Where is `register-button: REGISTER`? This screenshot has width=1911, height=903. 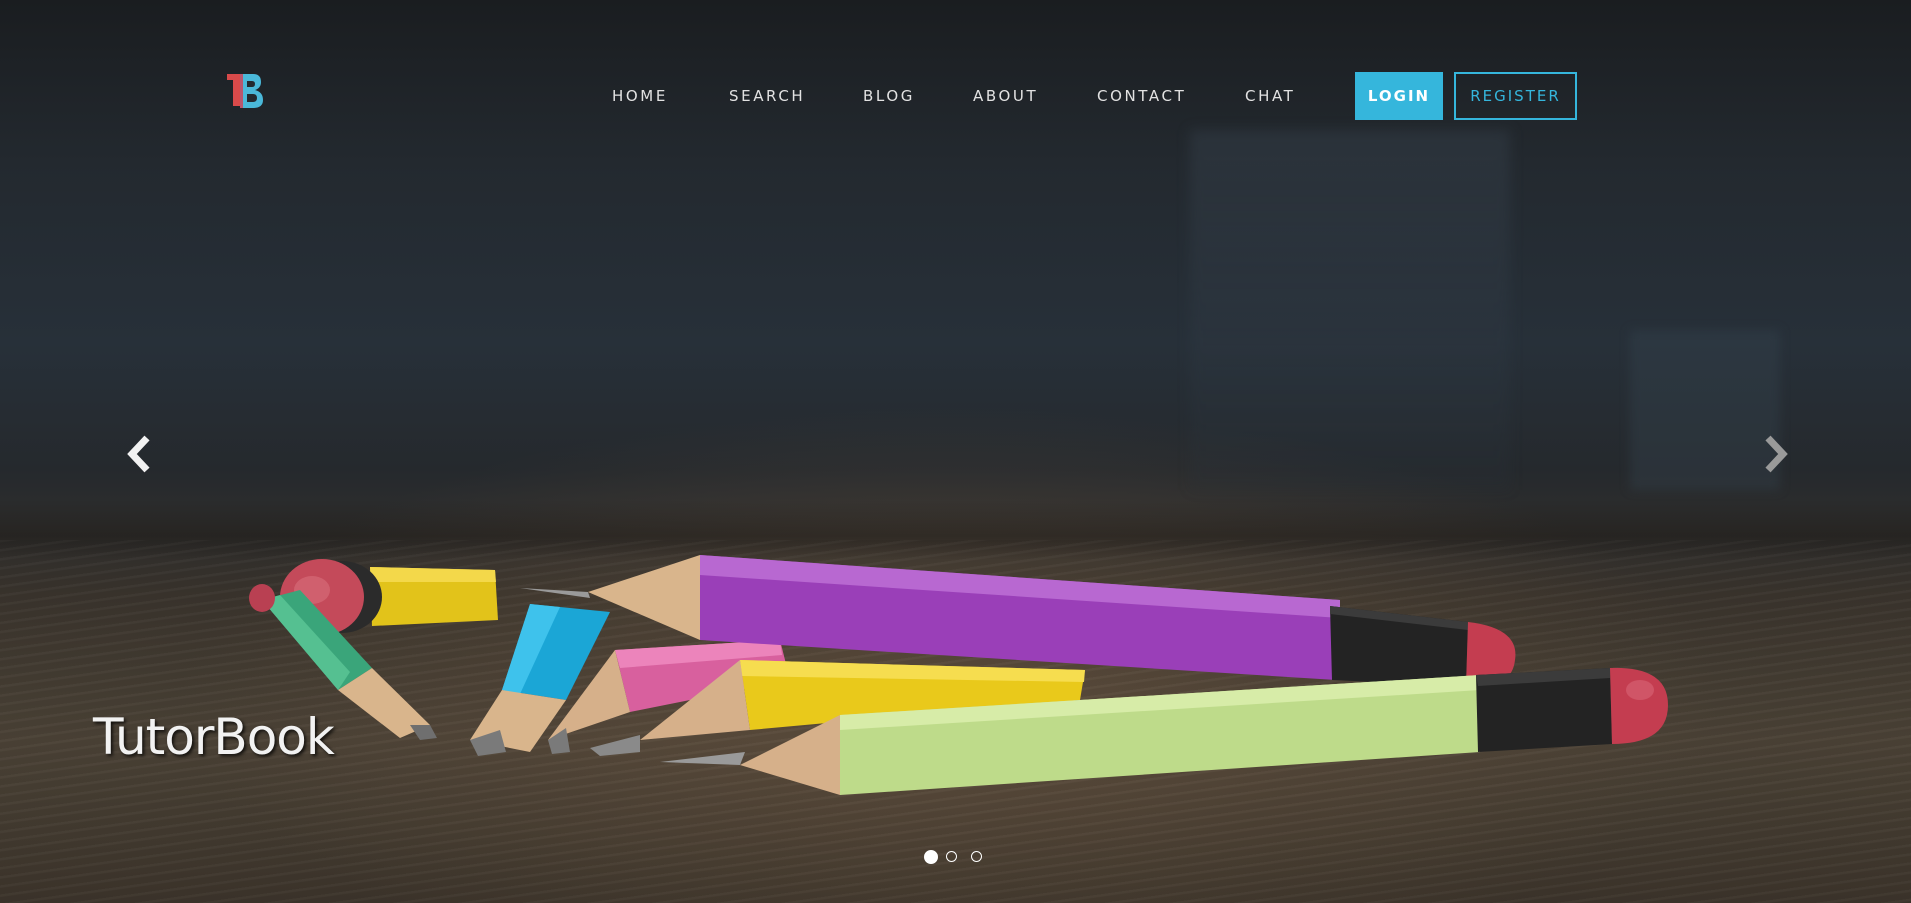
register-button: REGISTER is located at coordinates (1515, 96).